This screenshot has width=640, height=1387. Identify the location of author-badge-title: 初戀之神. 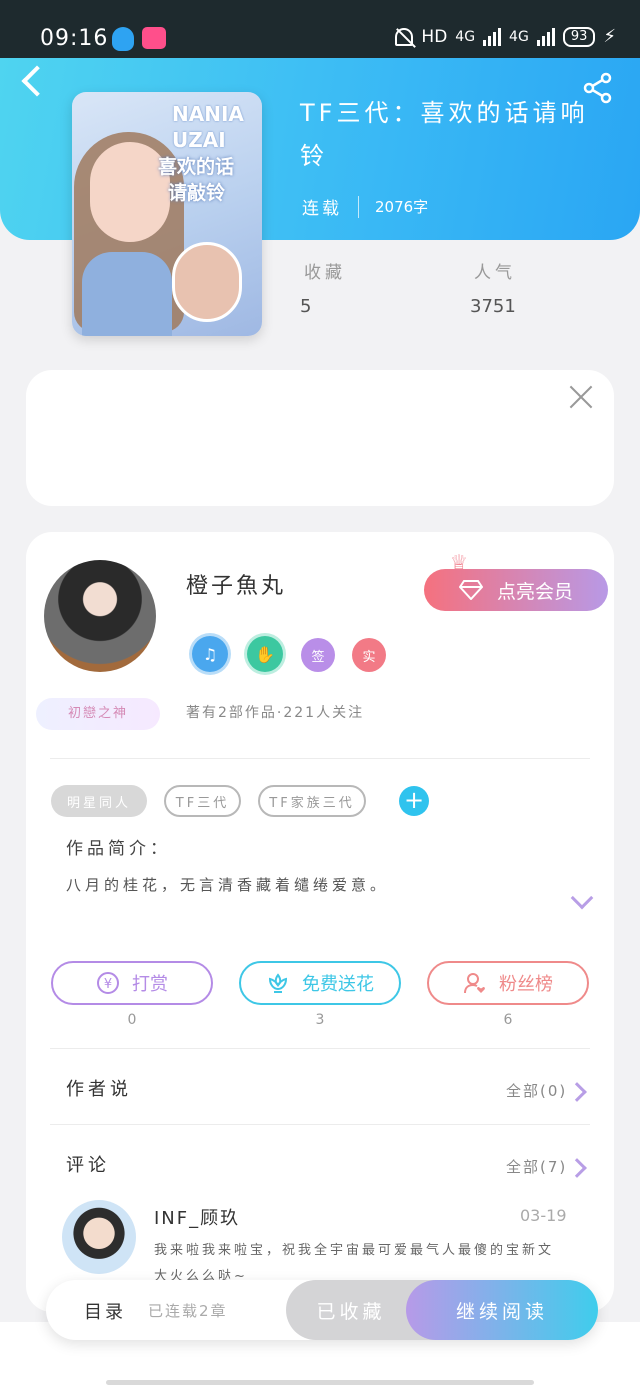
(98, 714).